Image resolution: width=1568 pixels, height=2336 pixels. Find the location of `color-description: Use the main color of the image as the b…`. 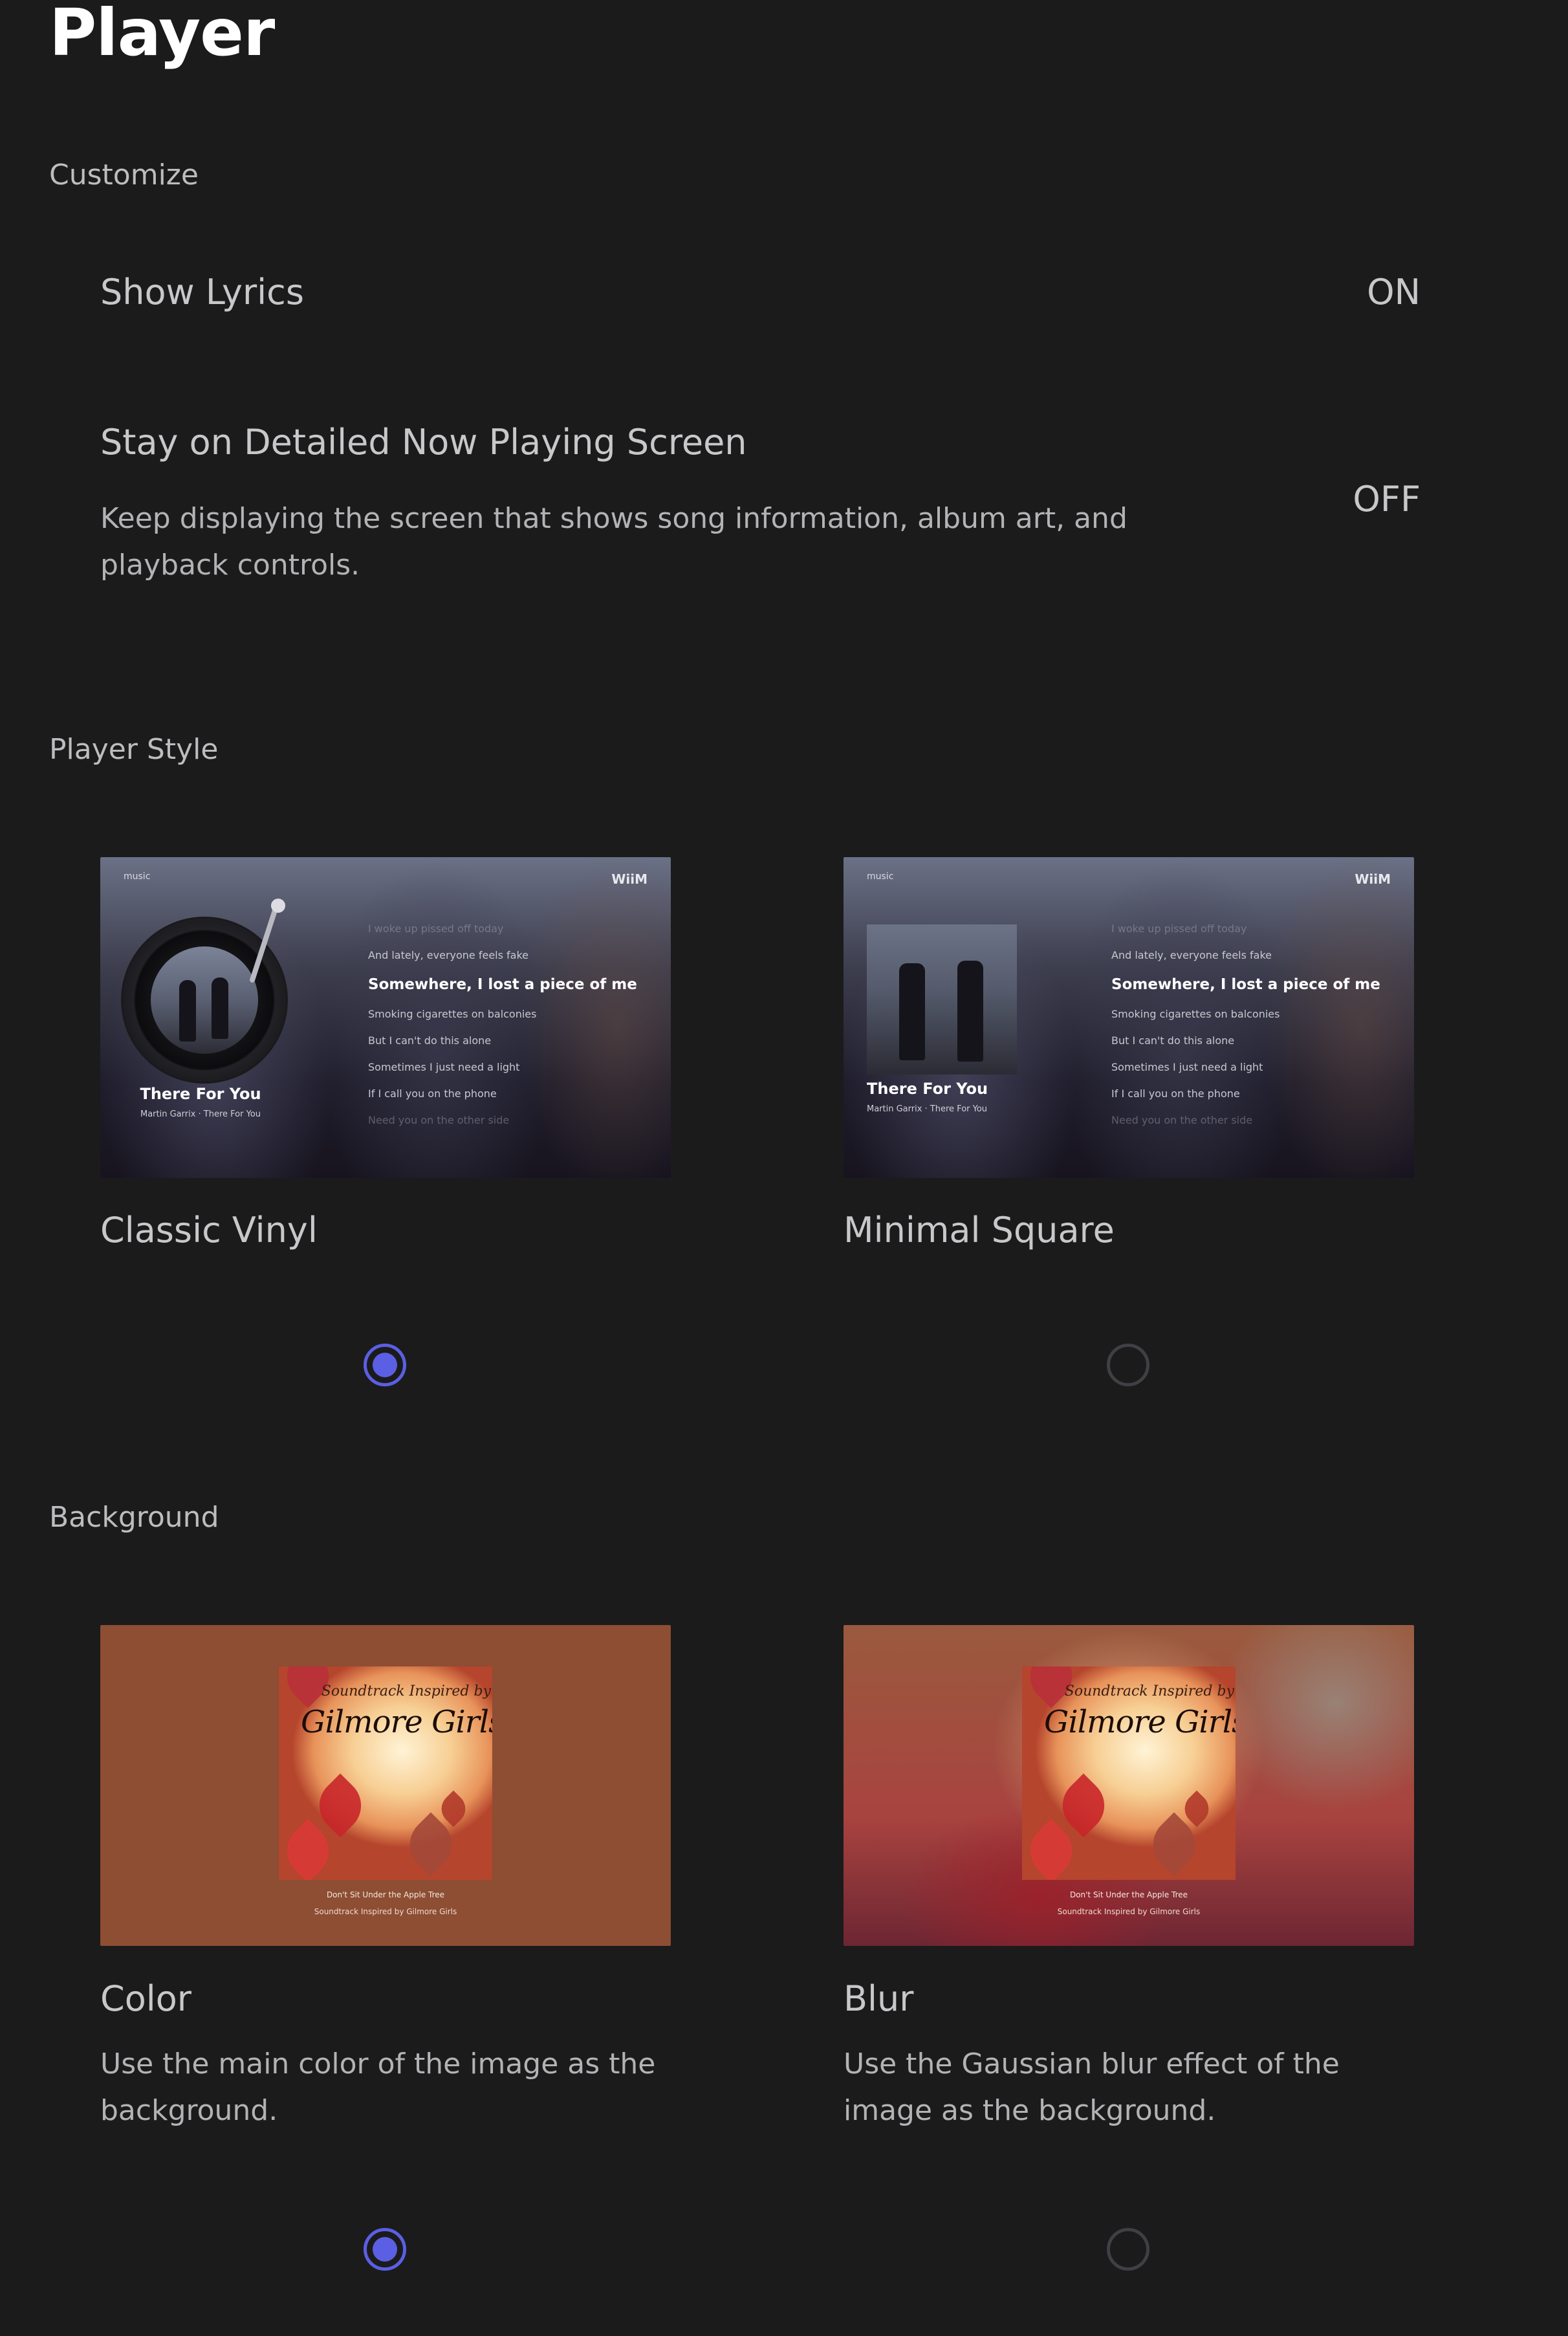

color-description: Use the main color of the image as the b… is located at coordinates (378, 2087).